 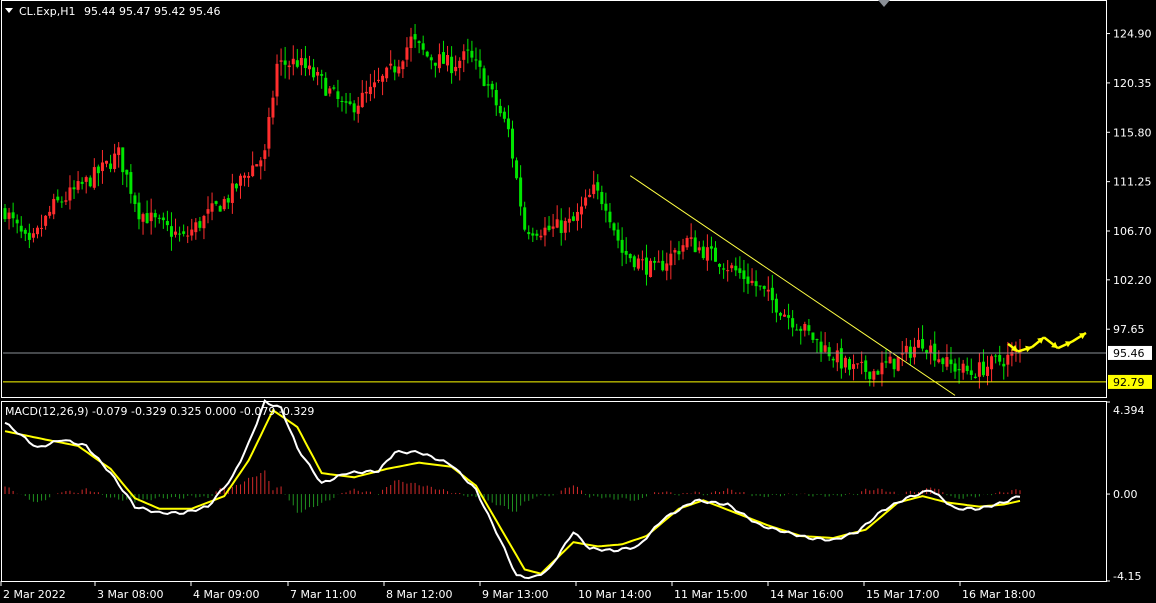 I want to click on price-tick-label: 120.35, so click(x=1132, y=83).